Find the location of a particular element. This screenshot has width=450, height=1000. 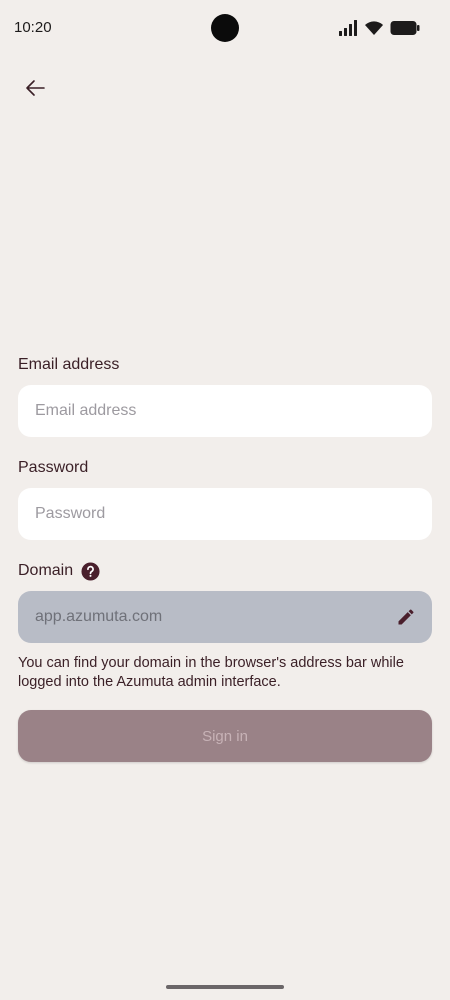

home-indicator is located at coordinates (225, 987).